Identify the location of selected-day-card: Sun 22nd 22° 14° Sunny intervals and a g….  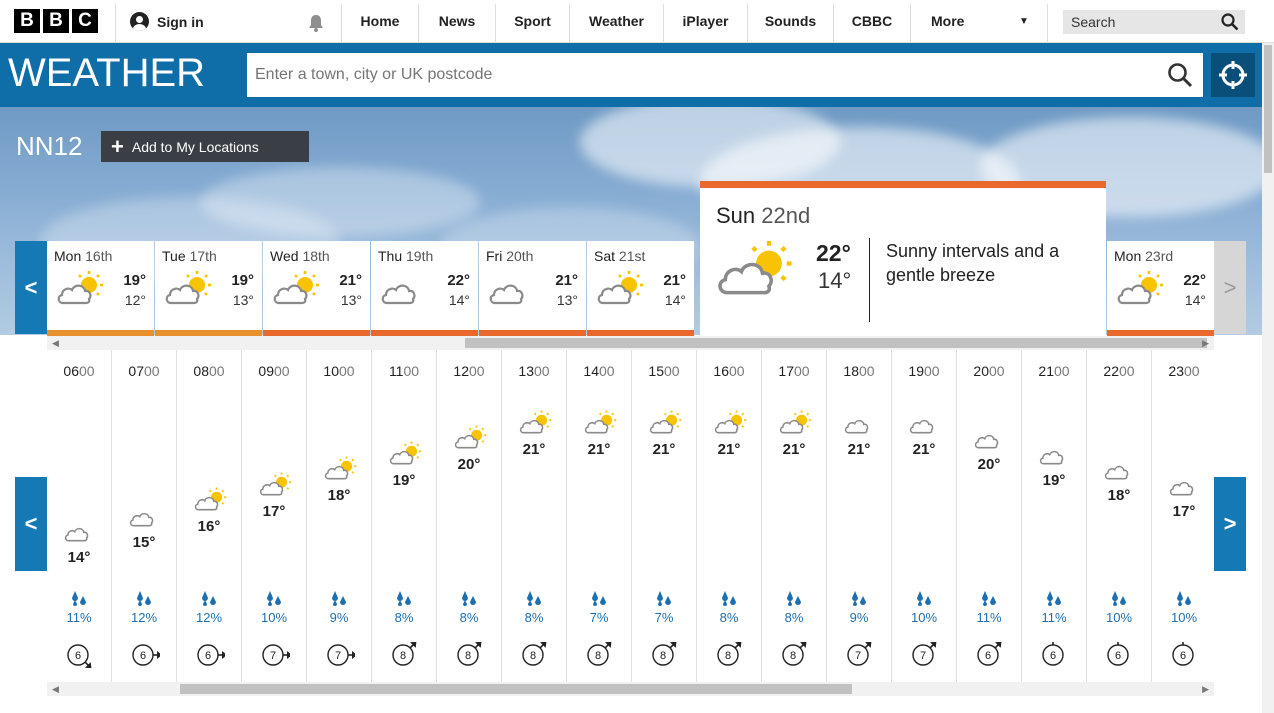
(903, 258).